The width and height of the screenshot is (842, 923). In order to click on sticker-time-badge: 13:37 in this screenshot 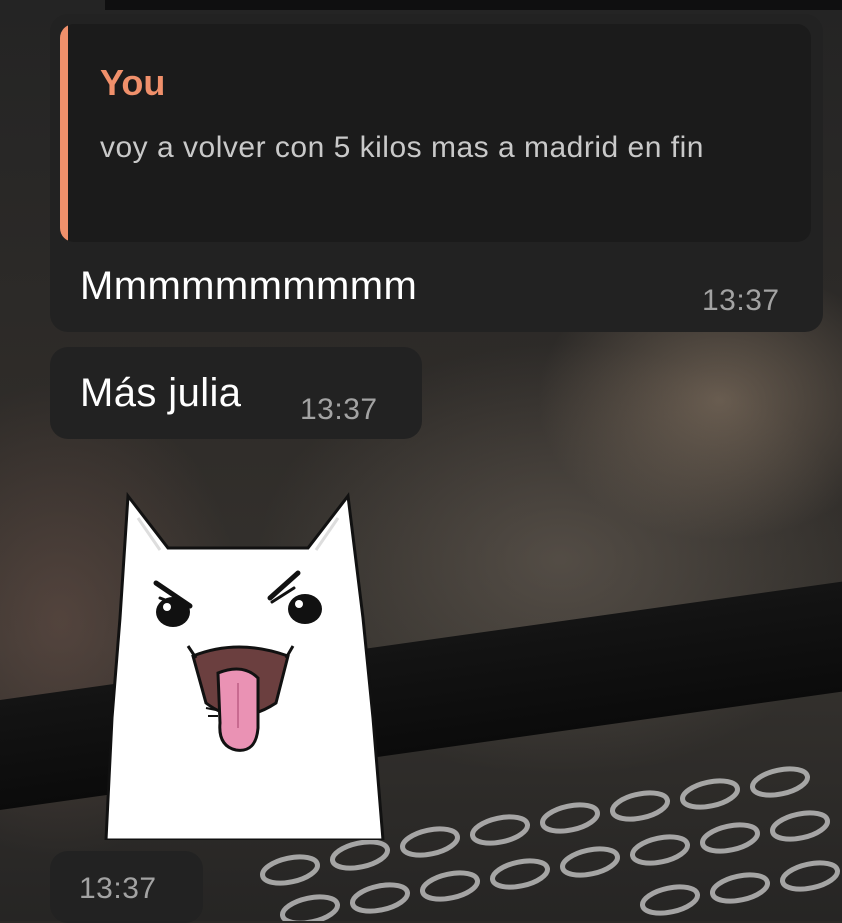, I will do `click(126, 887)`.